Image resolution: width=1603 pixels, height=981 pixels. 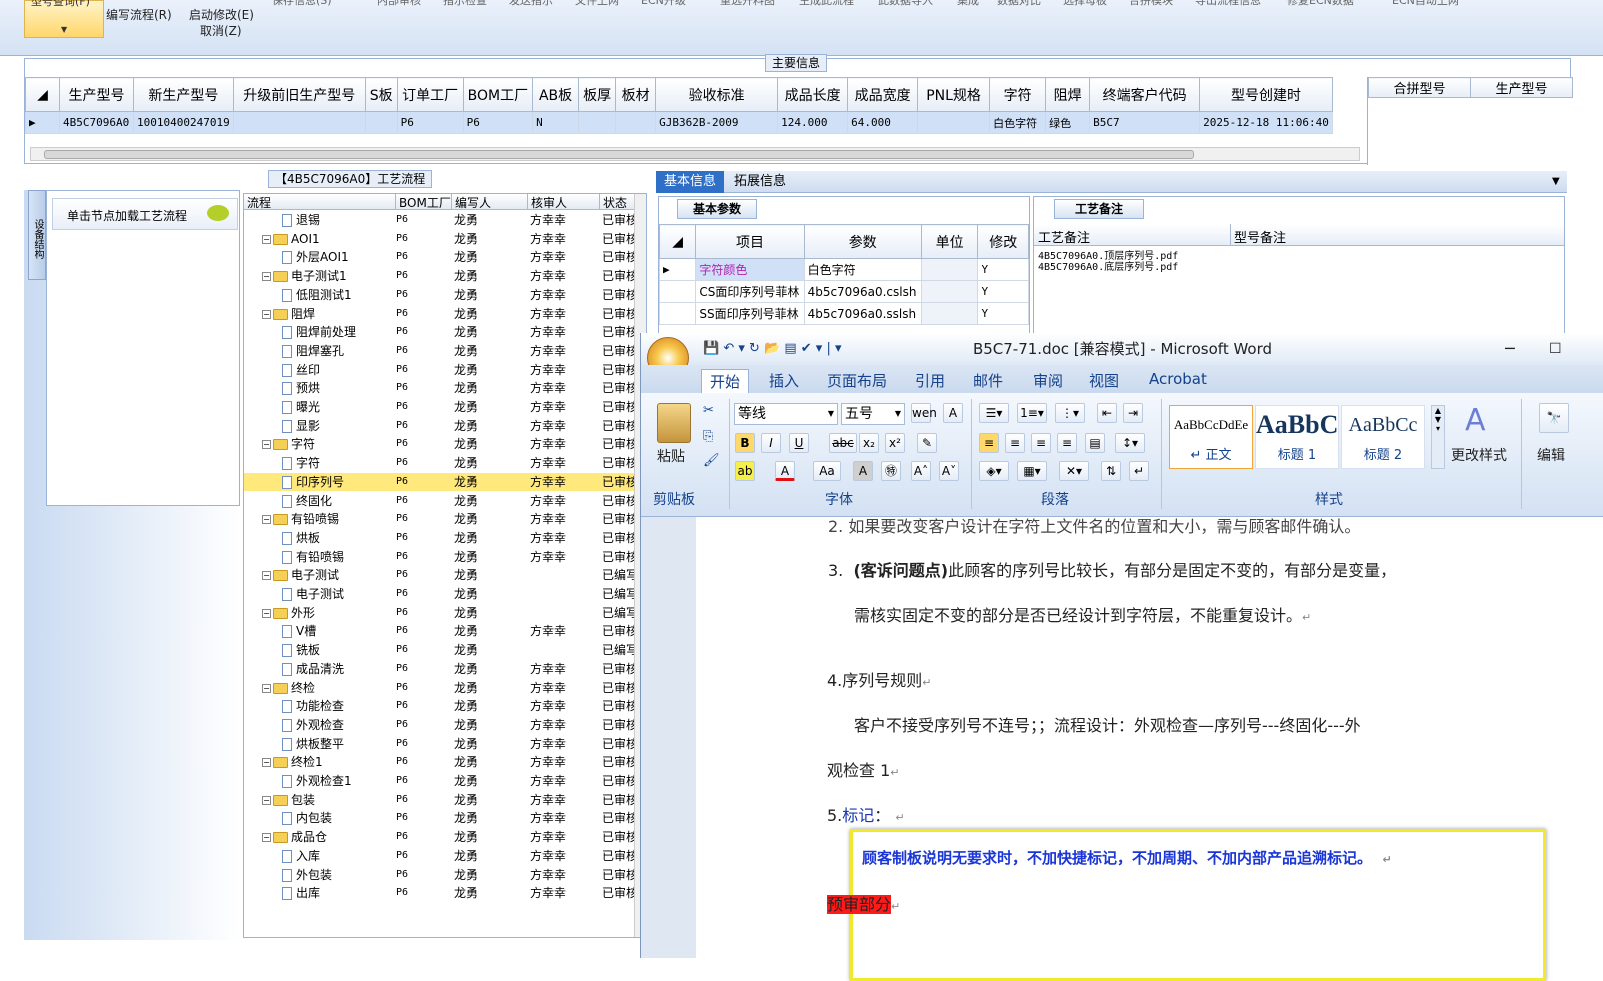 What do you see at coordinates (1479, 455) in the screenshot?
I see `change-styles-button: 更改样式` at bounding box center [1479, 455].